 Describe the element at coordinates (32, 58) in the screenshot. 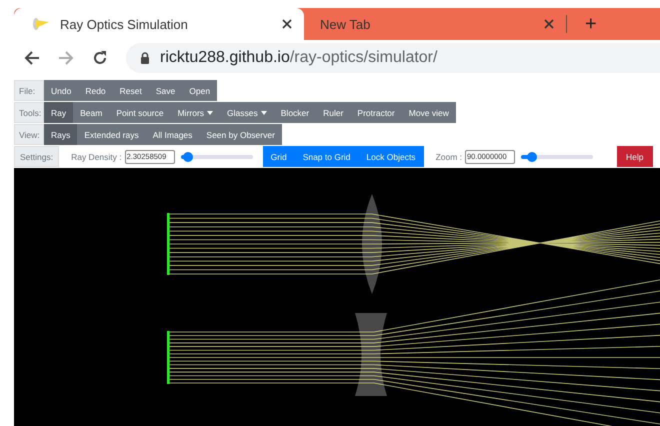

I see `back-icon` at that location.